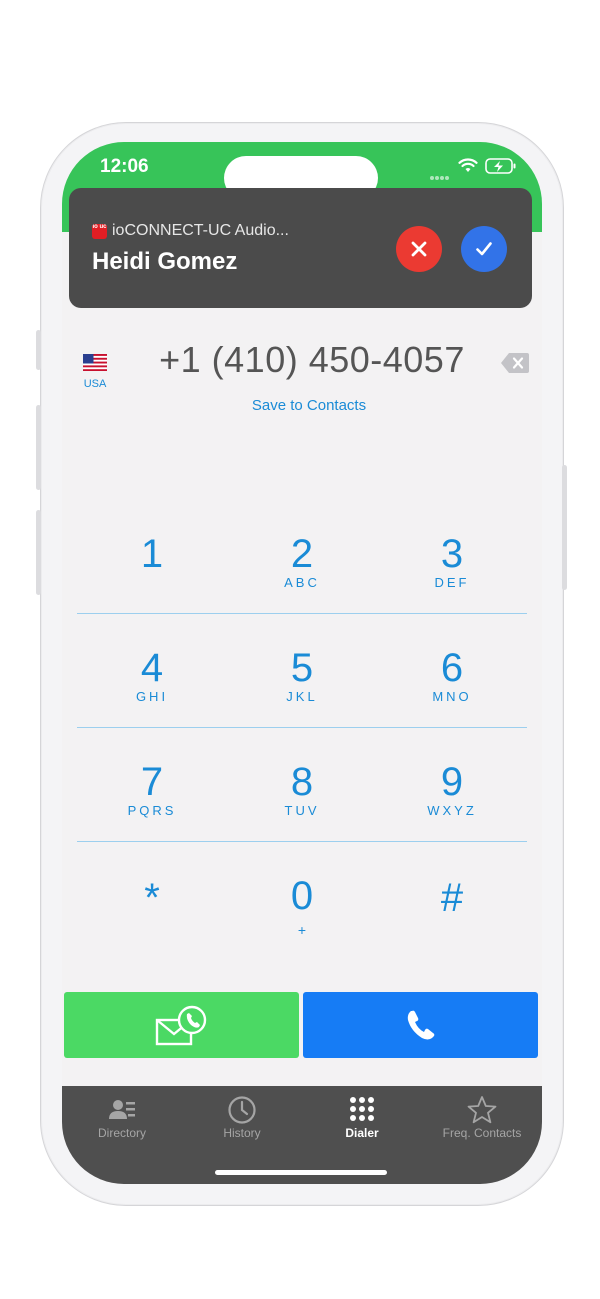  I want to click on key-0: 0 +, so click(302, 898).